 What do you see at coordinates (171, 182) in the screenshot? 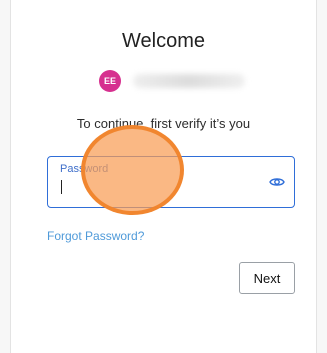
I see `password-field: Password` at bounding box center [171, 182].